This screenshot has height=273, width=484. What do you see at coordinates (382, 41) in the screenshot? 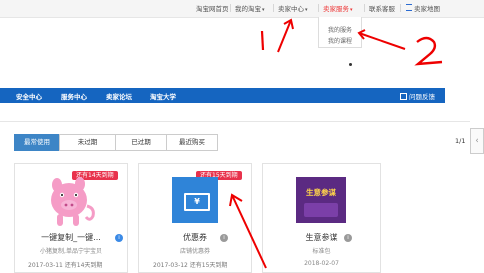
I see `annotation-arrow-two` at bounding box center [382, 41].